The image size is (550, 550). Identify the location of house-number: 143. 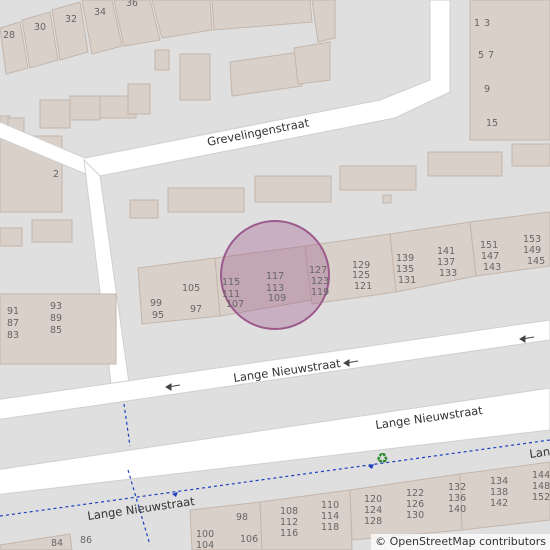
(492, 267).